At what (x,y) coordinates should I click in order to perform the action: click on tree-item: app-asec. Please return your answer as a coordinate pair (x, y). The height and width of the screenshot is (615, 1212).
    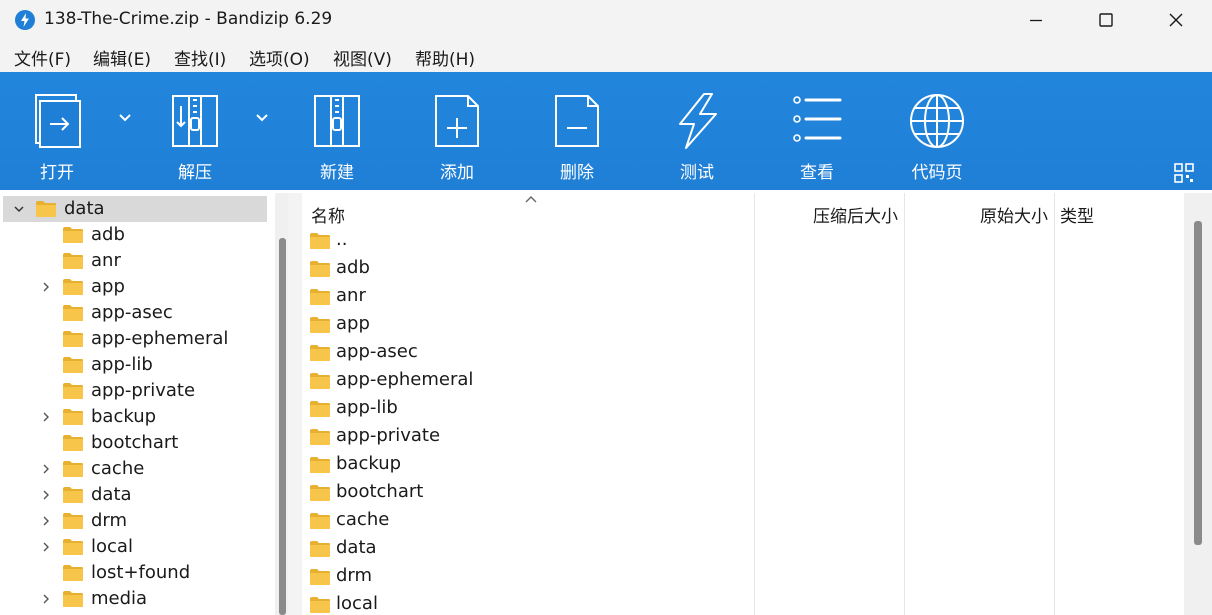
    Looking at the image, I should click on (135, 313).